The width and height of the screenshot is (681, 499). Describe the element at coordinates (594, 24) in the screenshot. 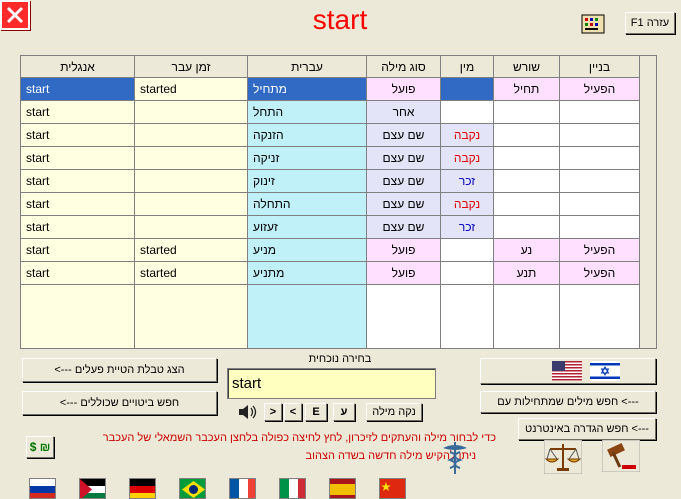

I see `keyboard-icon` at that location.